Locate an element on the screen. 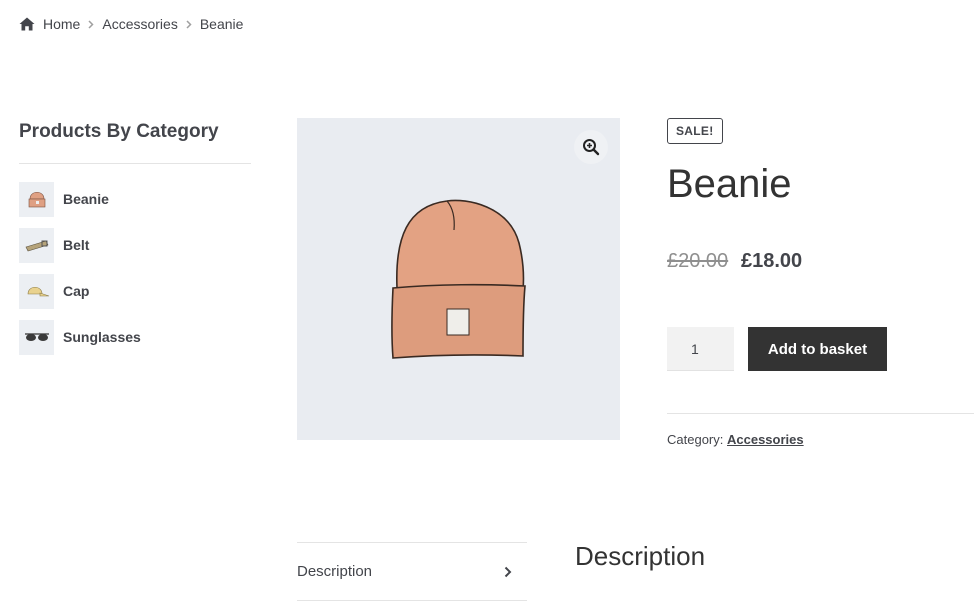  beanie-thumbnail is located at coordinates (36, 199).